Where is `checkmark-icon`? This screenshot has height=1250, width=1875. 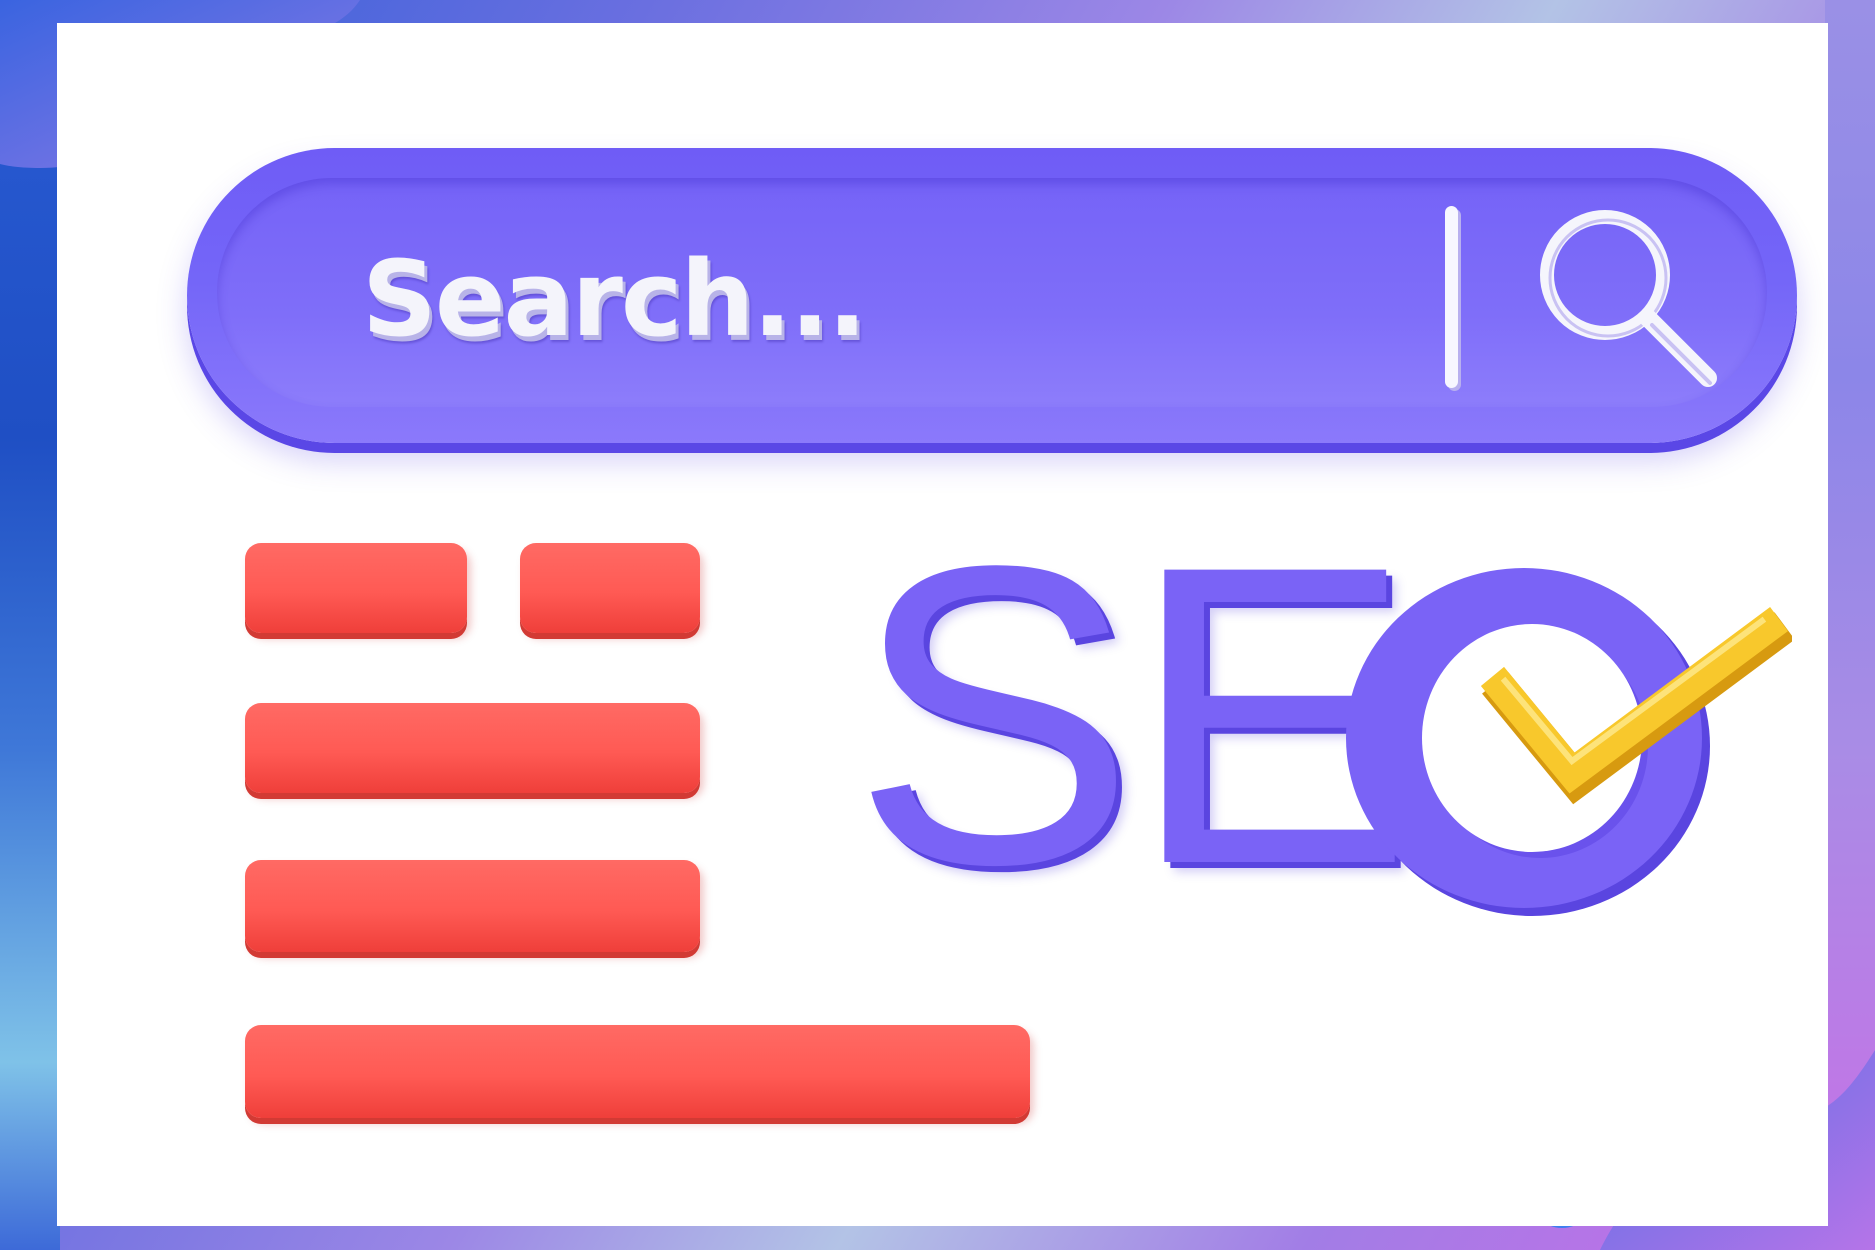 checkmark-icon is located at coordinates (1633, 713).